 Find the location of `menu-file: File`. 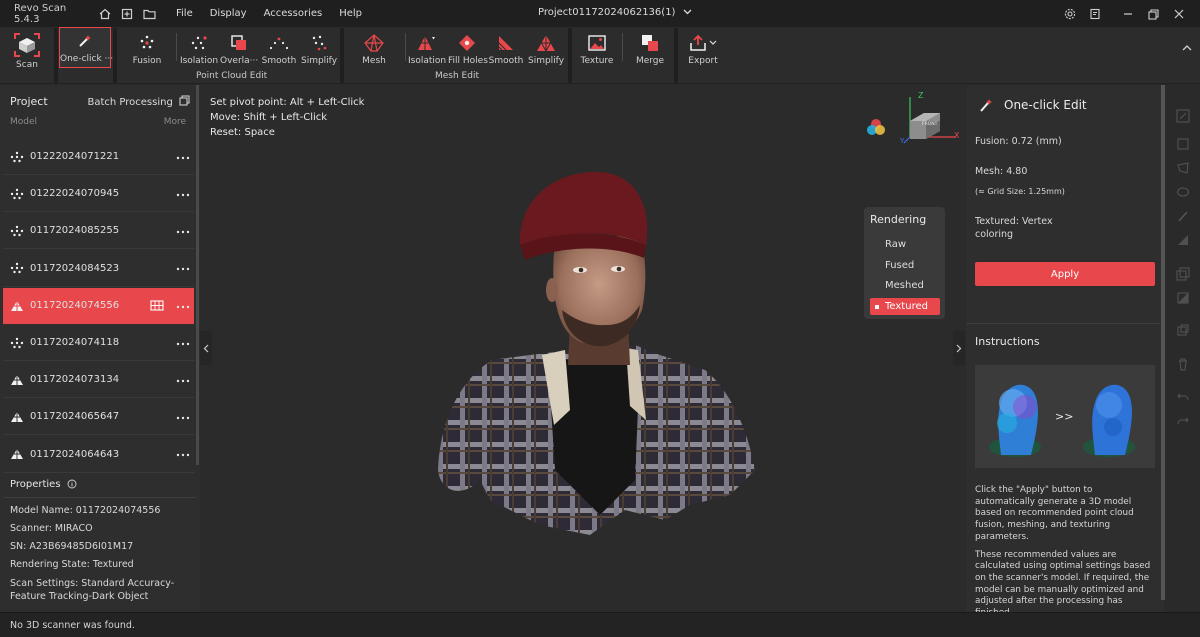

menu-file: File is located at coordinates (184, 13).